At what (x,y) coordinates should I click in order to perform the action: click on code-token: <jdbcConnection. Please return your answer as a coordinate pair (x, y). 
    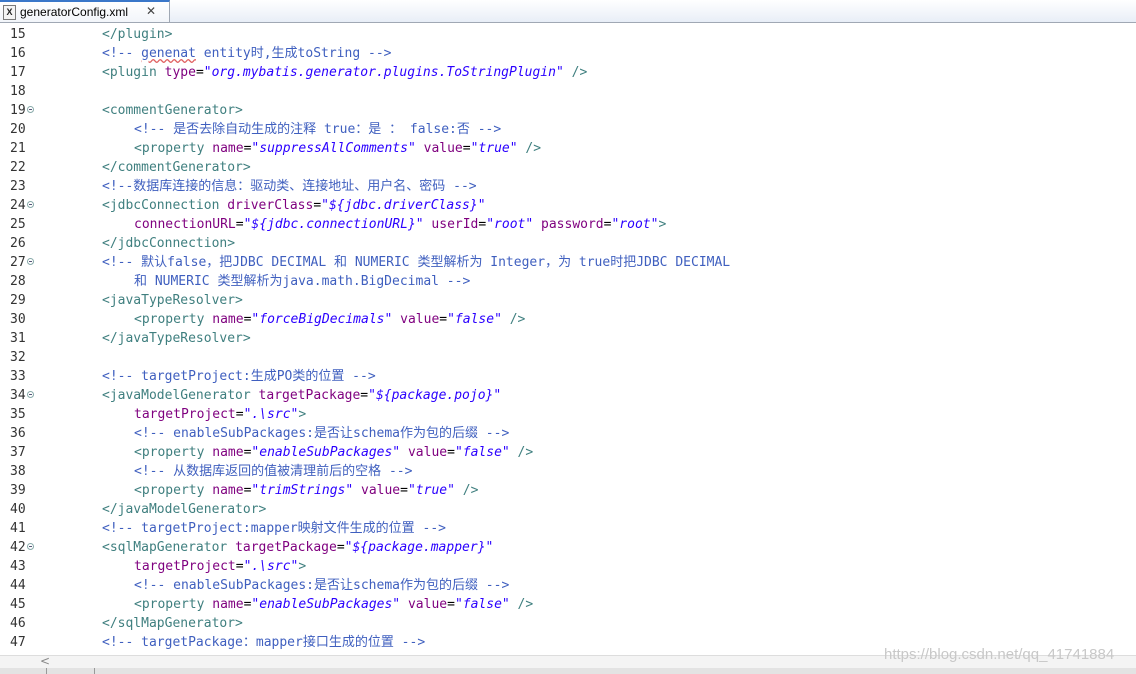
    Looking at the image, I should click on (165, 205).